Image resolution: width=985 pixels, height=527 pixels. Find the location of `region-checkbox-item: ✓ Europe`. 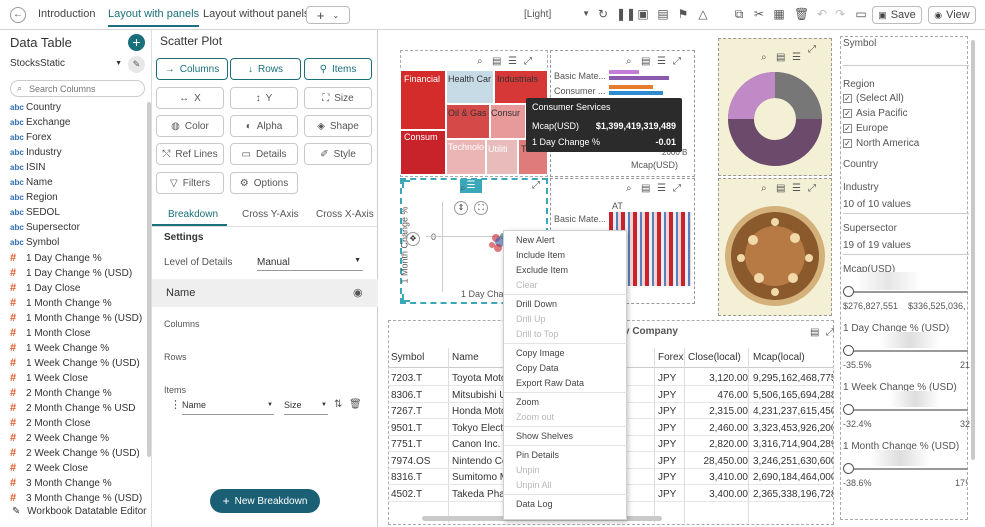

region-checkbox-item: ✓ Europe is located at coordinates (865, 128).